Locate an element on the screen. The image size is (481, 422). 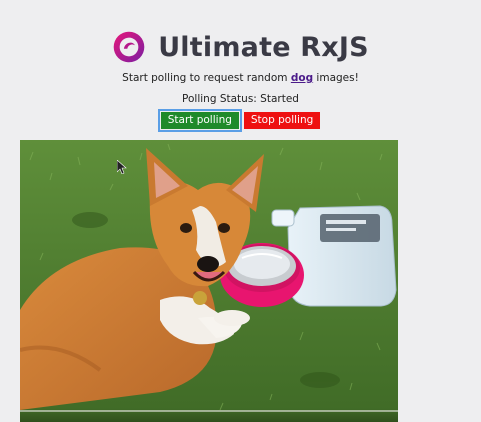
button-row: Start polling Stop polling is located at coordinates (240, 120).